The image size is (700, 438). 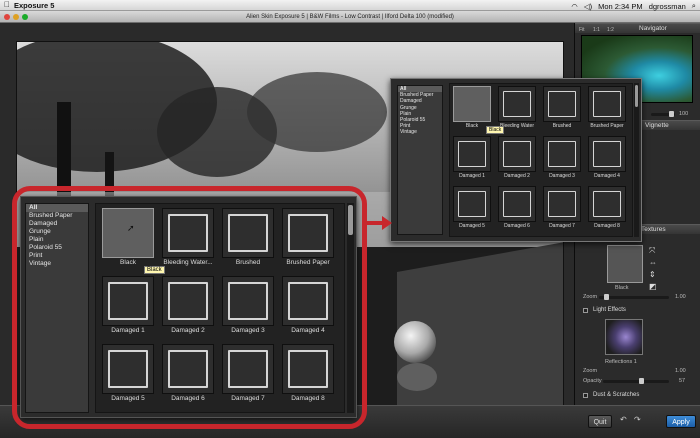 What do you see at coordinates (625, 264) in the screenshot?
I see `texture-preview` at bounding box center [625, 264].